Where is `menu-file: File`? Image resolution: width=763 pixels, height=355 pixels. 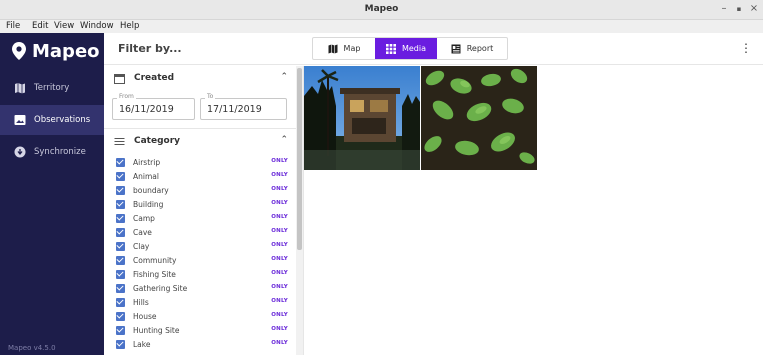 menu-file: File is located at coordinates (13, 26).